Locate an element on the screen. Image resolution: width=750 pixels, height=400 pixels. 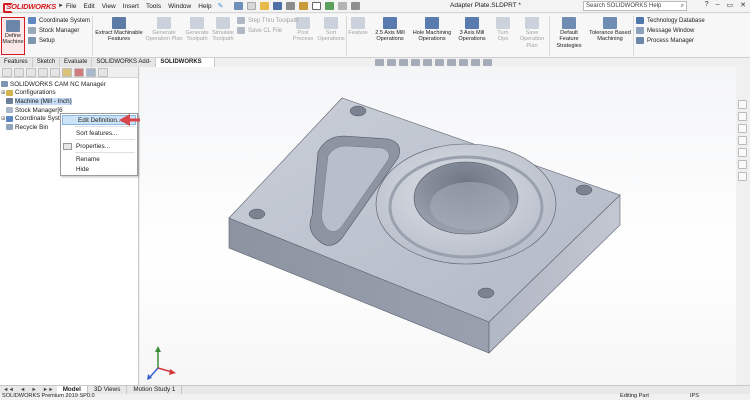
tree-machine: Machine (Mill - Inch) is located at coordinates (69, 101).